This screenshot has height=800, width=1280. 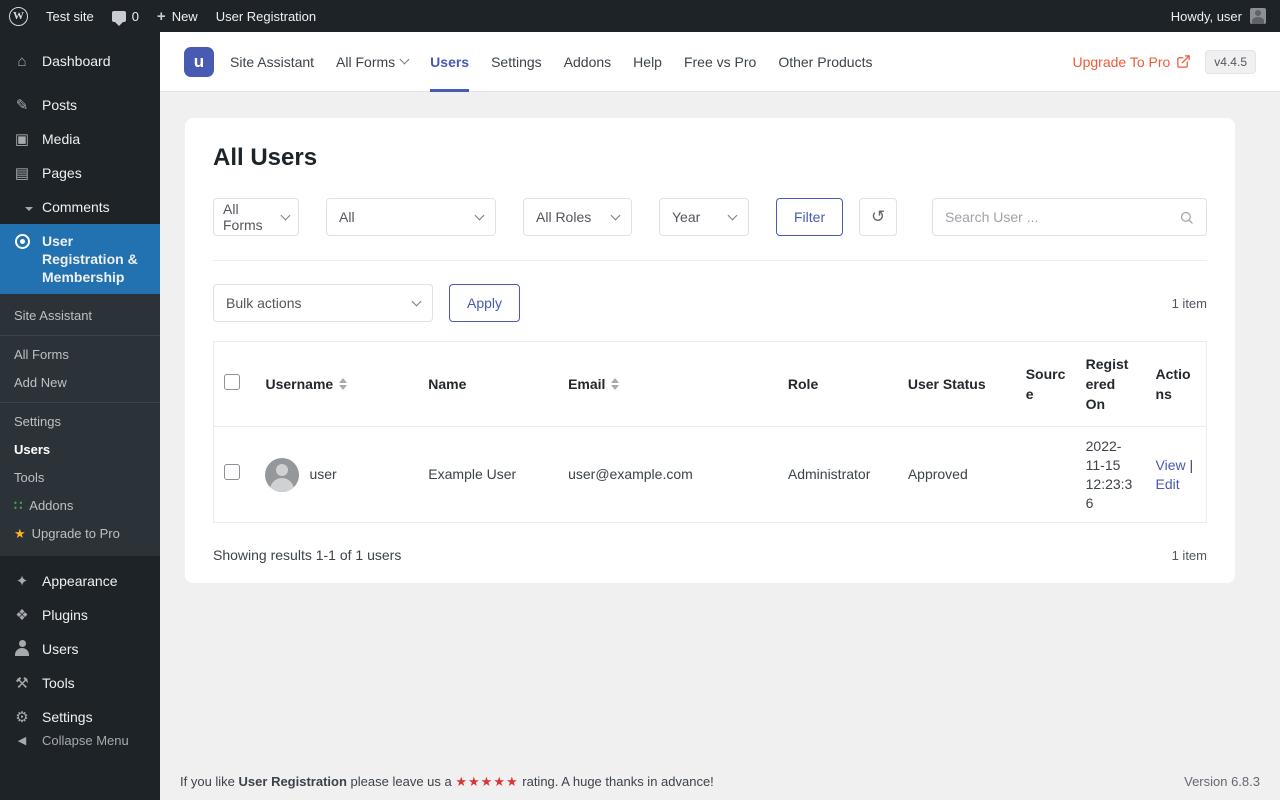 What do you see at coordinates (80, 581) in the screenshot?
I see `sidebar-item-appearance: ✦ Appearance` at bounding box center [80, 581].